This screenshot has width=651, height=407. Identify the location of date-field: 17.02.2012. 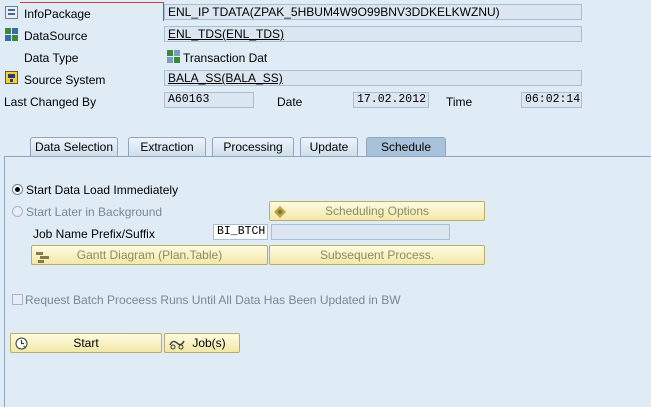
(391, 100).